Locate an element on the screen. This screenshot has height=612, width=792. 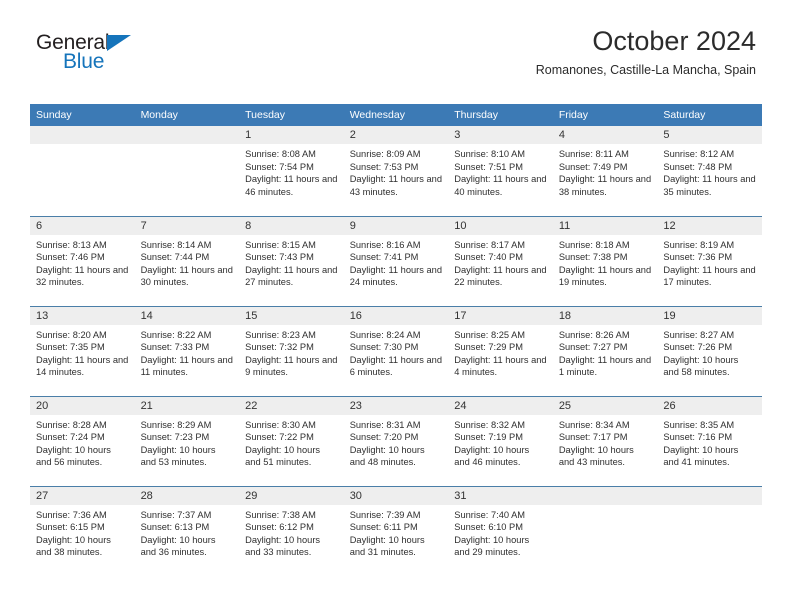
day-number: 8 is located at coordinates (291, 225).